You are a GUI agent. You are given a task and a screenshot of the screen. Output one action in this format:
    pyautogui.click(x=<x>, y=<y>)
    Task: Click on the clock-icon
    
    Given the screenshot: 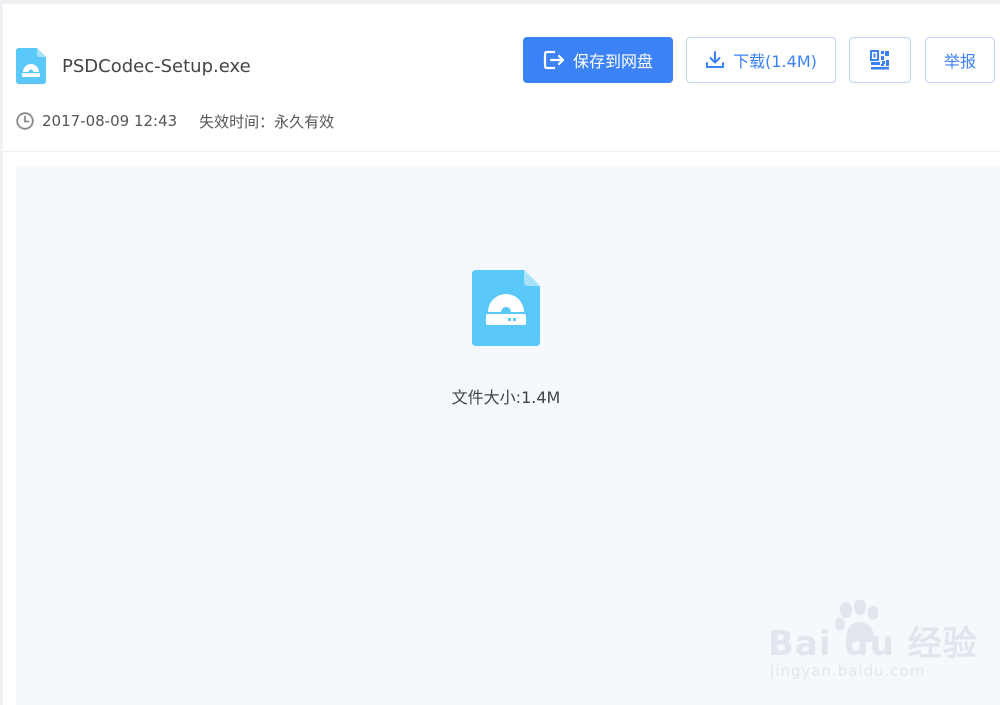 What is the action you would take?
    pyautogui.click(x=25, y=121)
    